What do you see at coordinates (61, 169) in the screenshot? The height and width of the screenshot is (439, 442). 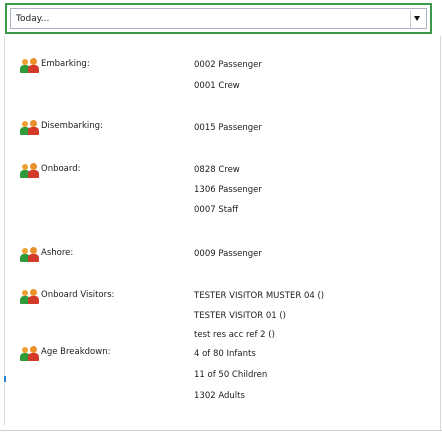 I see `section-label: Onboard:` at bounding box center [61, 169].